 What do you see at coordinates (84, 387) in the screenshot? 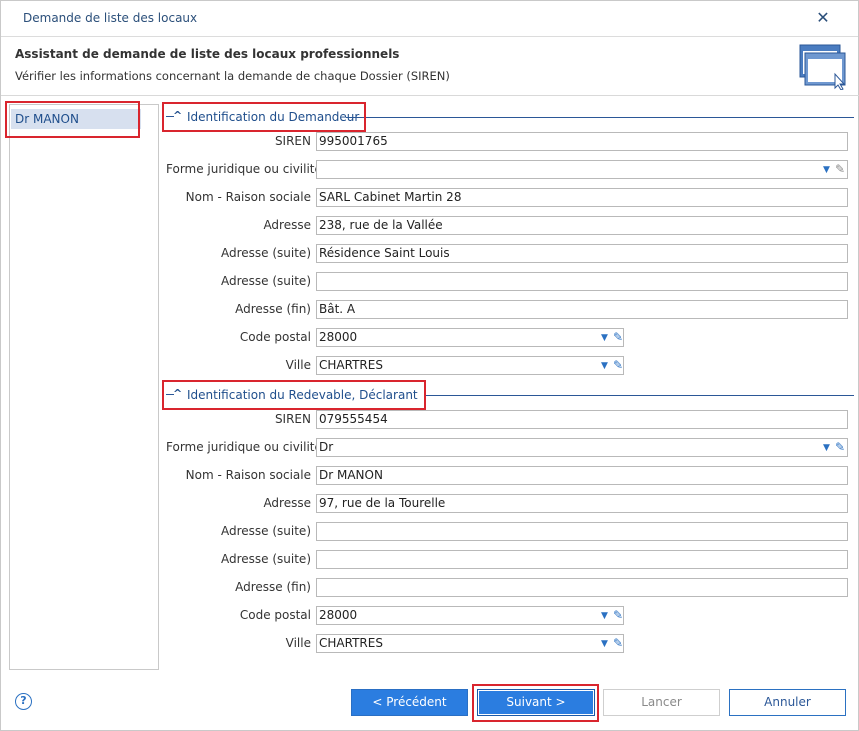
I see `dossier-list: Dr MANON` at bounding box center [84, 387].